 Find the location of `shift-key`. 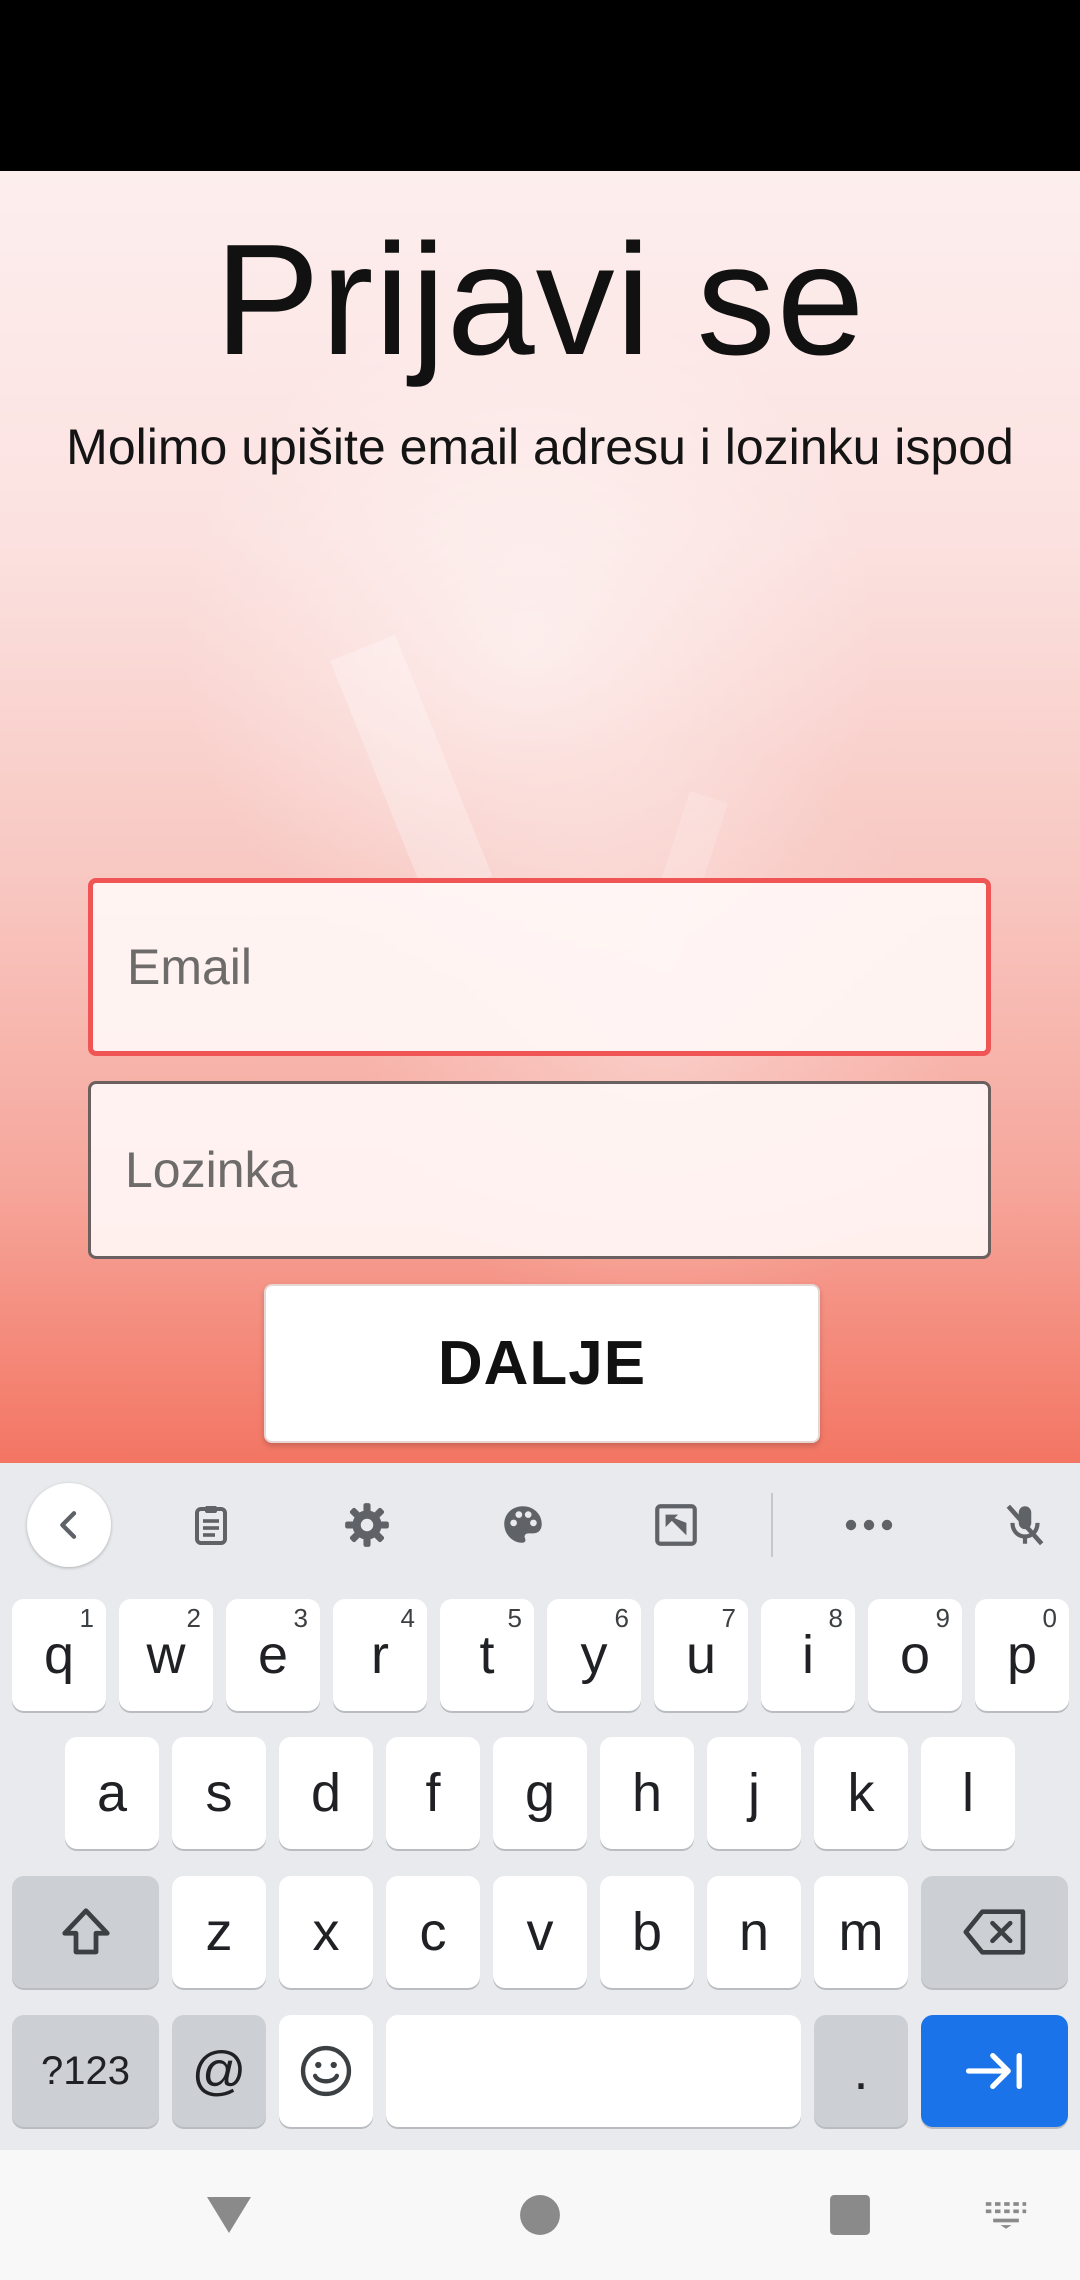

shift-key is located at coordinates (85, 1932).